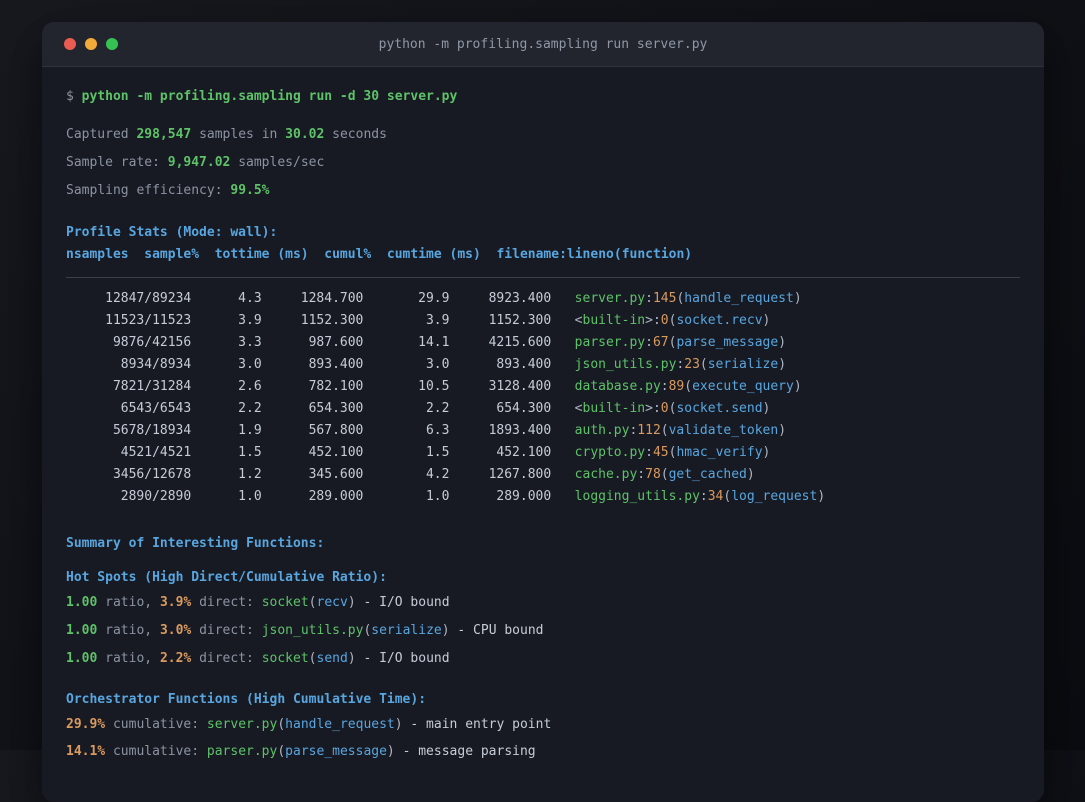  What do you see at coordinates (336, 364) in the screenshot?
I see `tottime-cell: 893.400` at bounding box center [336, 364].